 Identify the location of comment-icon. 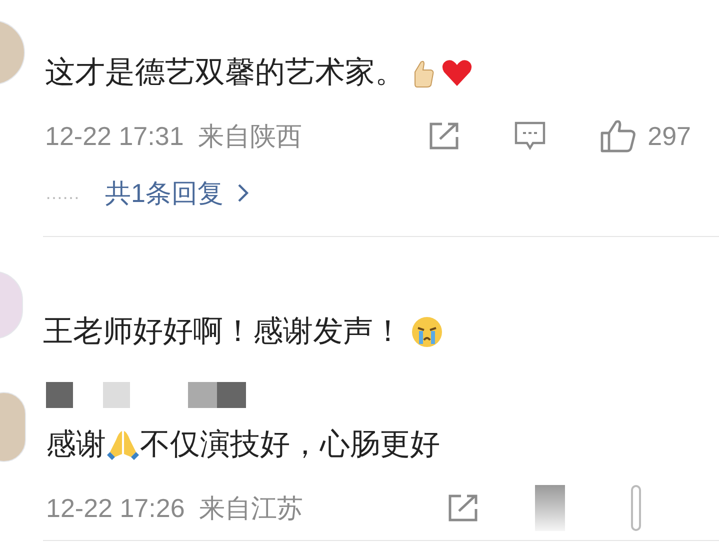
(530, 136).